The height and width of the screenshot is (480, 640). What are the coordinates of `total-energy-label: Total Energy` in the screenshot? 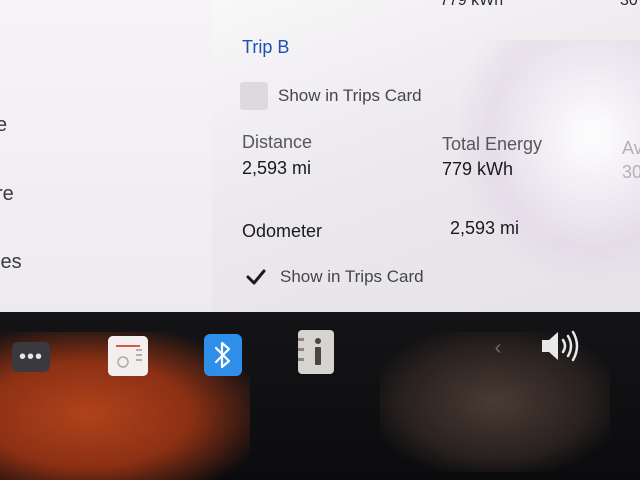 It's located at (492, 144).